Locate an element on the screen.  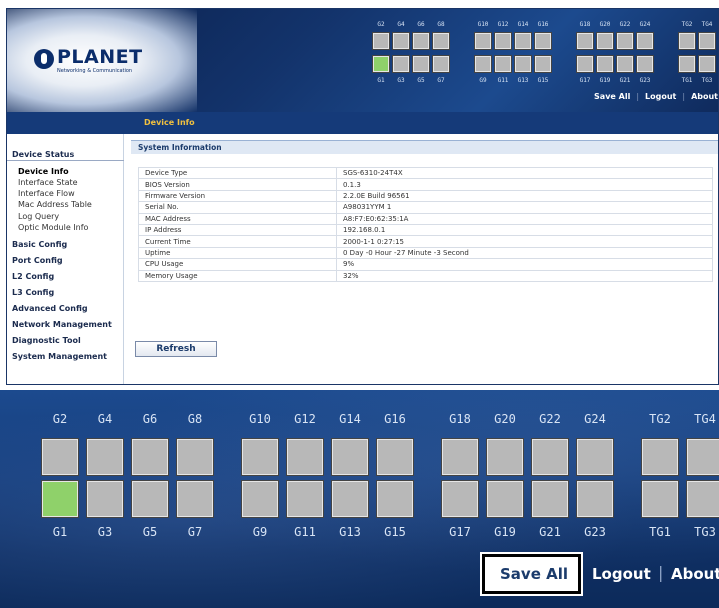
info-value: A98031YYM 1 is located at coordinates (524, 207).